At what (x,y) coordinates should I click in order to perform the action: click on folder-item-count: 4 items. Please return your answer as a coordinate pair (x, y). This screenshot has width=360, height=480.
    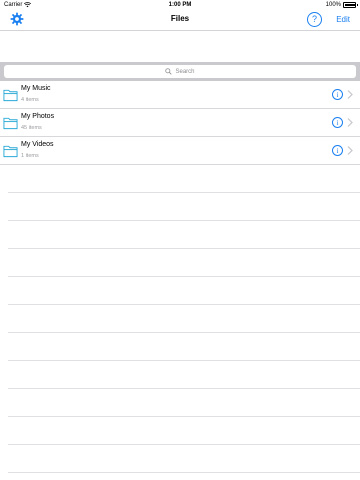
    Looking at the image, I should click on (30, 100).